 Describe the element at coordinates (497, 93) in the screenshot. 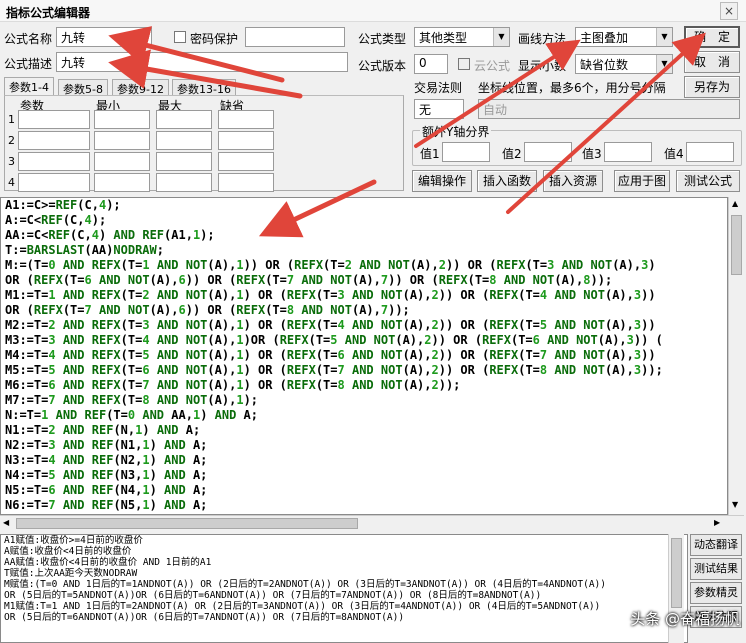

I see `arrow-to-draw` at that location.